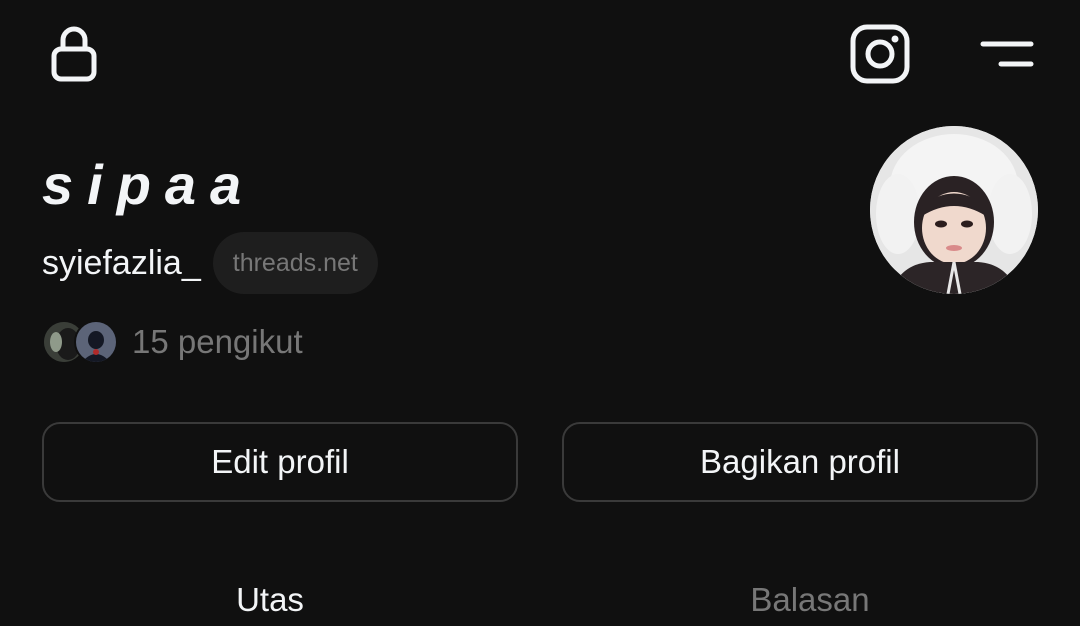  I want to click on followers-count: 15 pengikut, so click(217, 341).